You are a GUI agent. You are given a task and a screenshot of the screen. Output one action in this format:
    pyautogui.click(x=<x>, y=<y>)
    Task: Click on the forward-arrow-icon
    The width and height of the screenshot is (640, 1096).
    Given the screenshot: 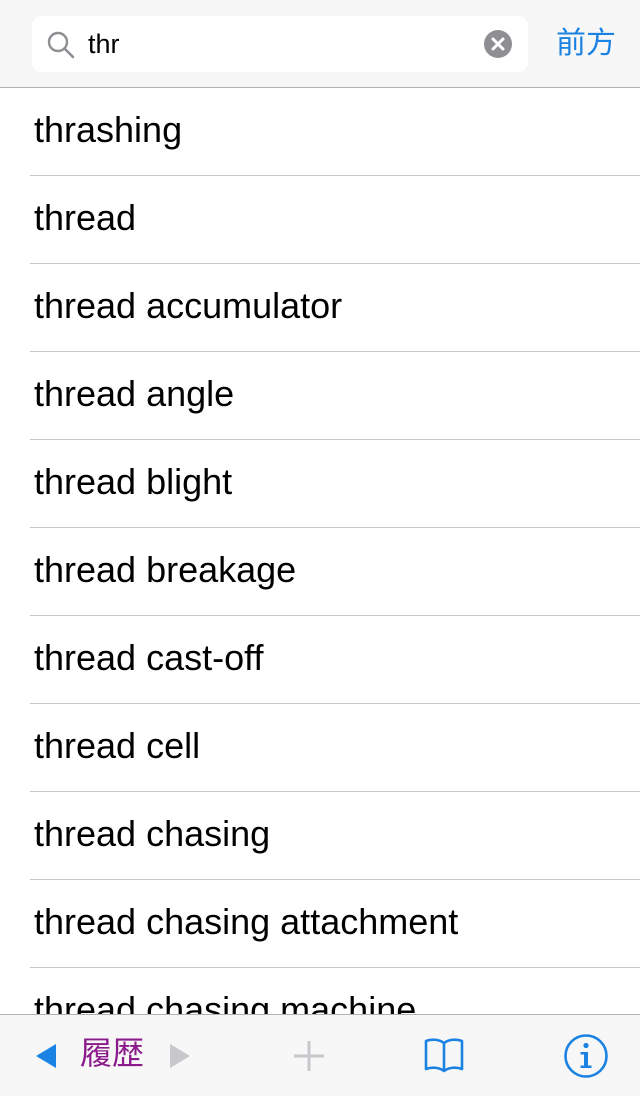 What is the action you would take?
    pyautogui.click(x=180, y=1058)
    